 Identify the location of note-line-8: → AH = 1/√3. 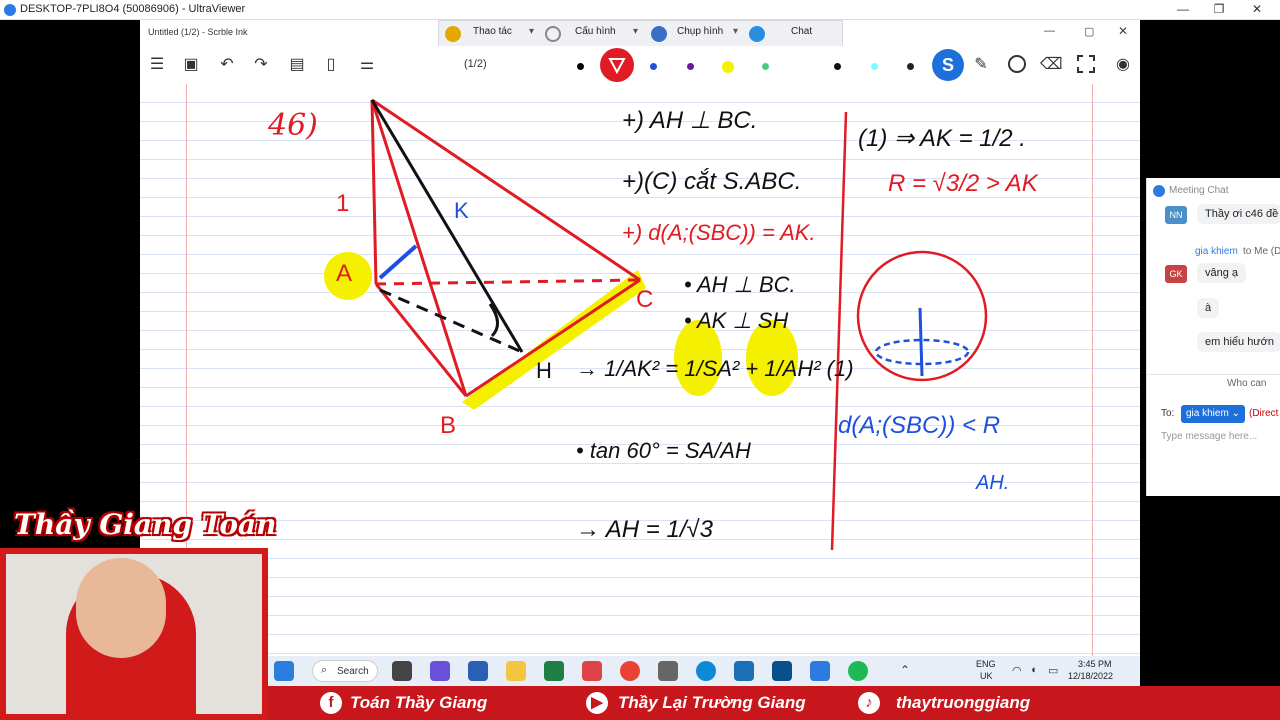
(645, 529).